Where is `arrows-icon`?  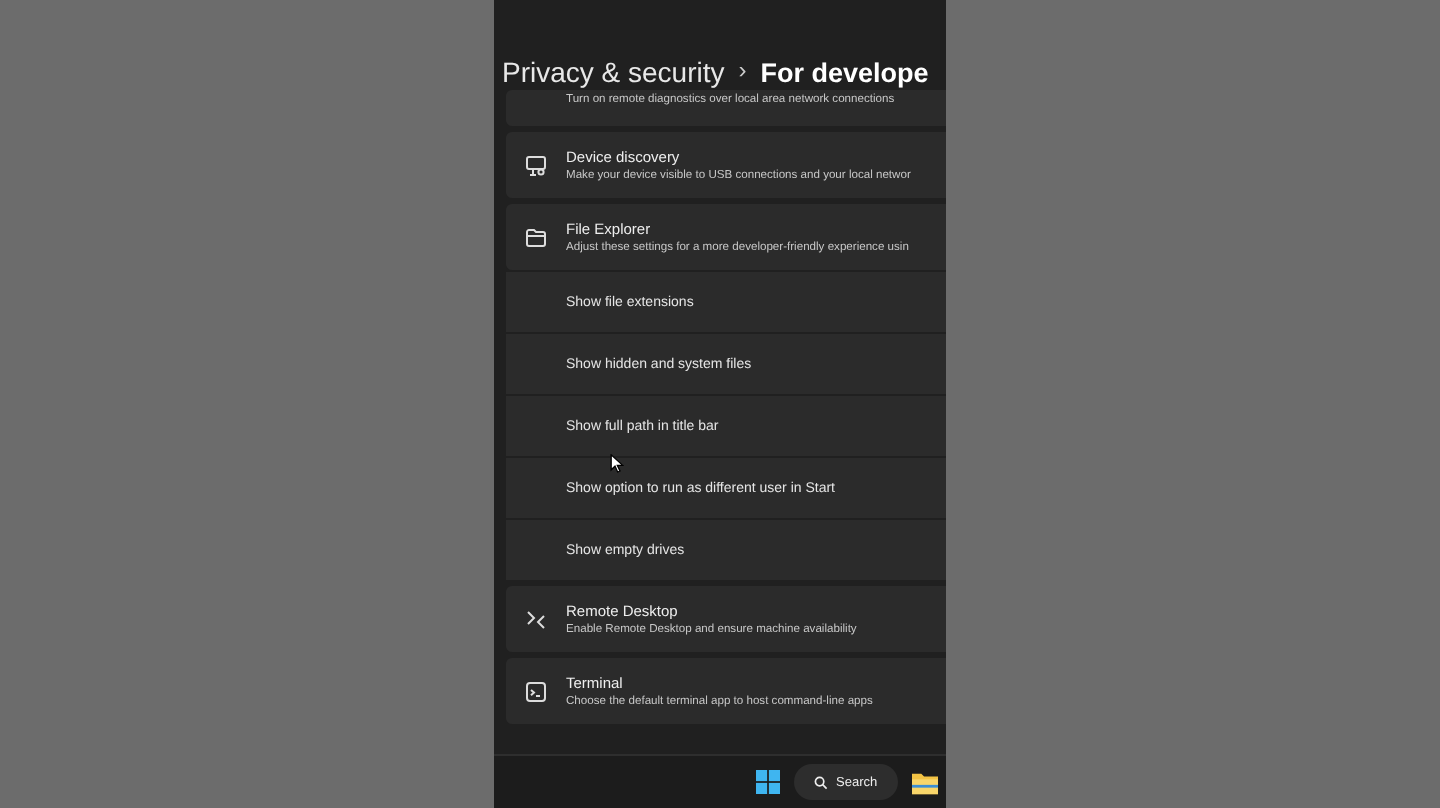 arrows-icon is located at coordinates (536, 619).